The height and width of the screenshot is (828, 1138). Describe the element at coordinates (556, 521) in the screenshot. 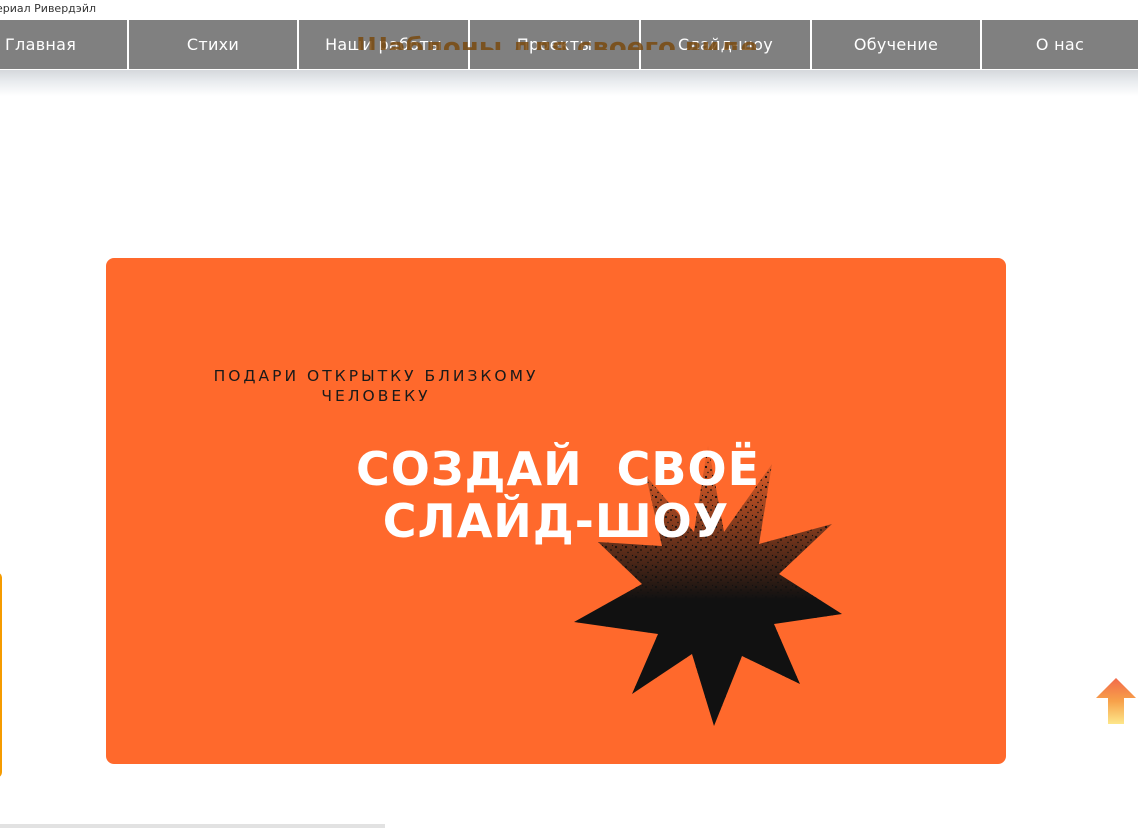

I see `banner-headline-line2: СЛАЙД-ШОУ` at that location.